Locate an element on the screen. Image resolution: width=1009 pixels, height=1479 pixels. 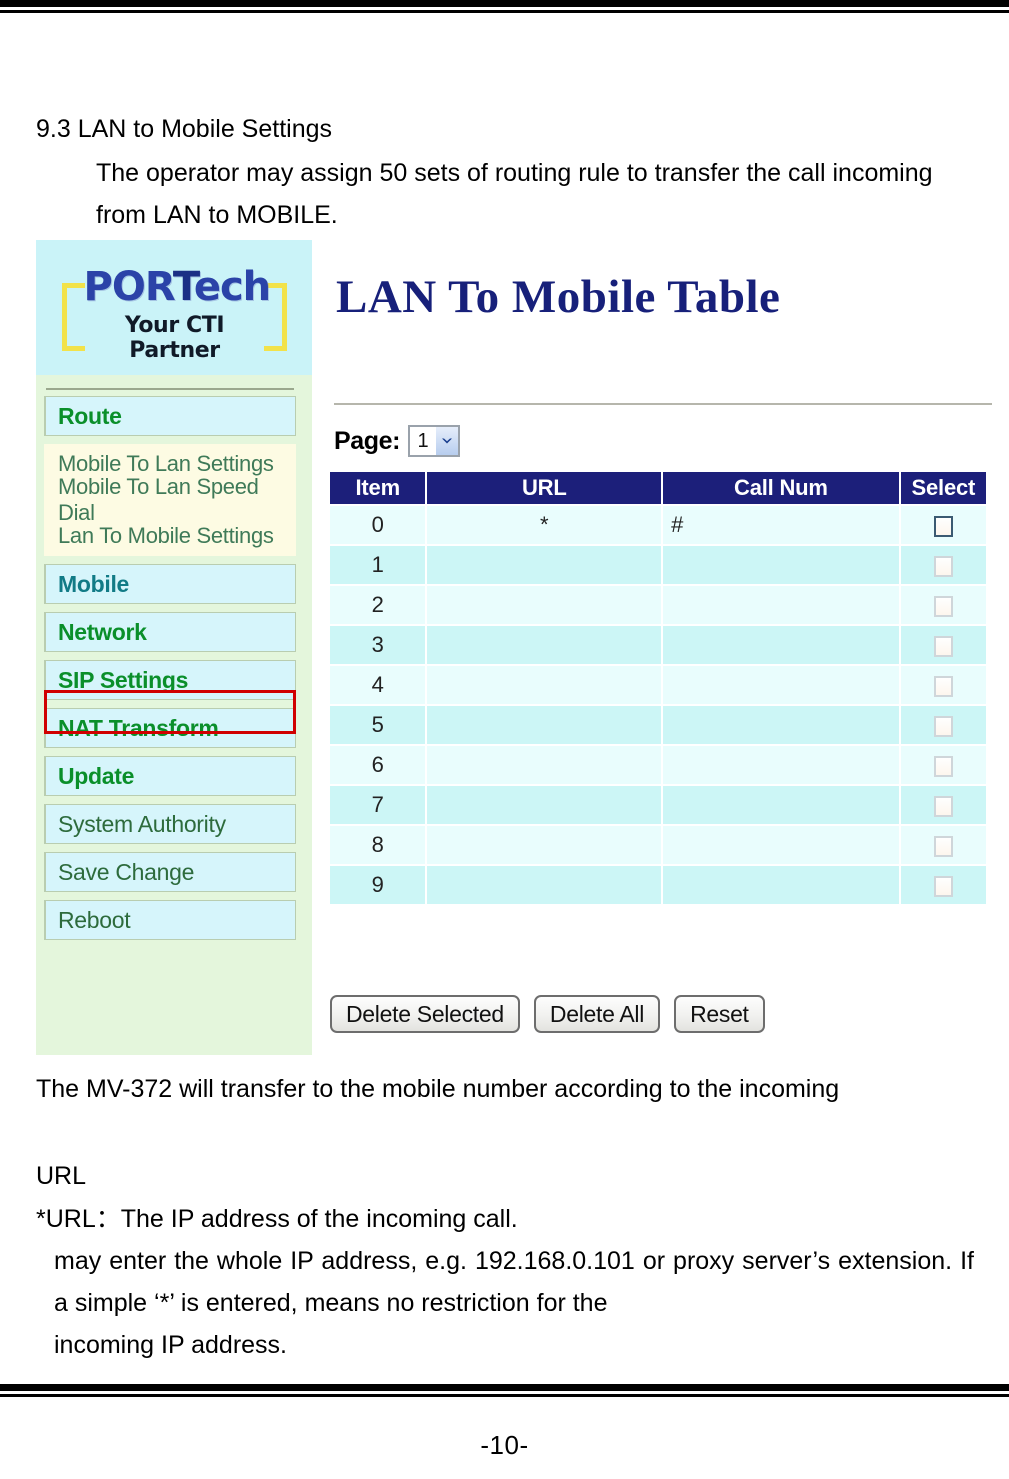
cell-item: 9 is located at coordinates (378, 885).